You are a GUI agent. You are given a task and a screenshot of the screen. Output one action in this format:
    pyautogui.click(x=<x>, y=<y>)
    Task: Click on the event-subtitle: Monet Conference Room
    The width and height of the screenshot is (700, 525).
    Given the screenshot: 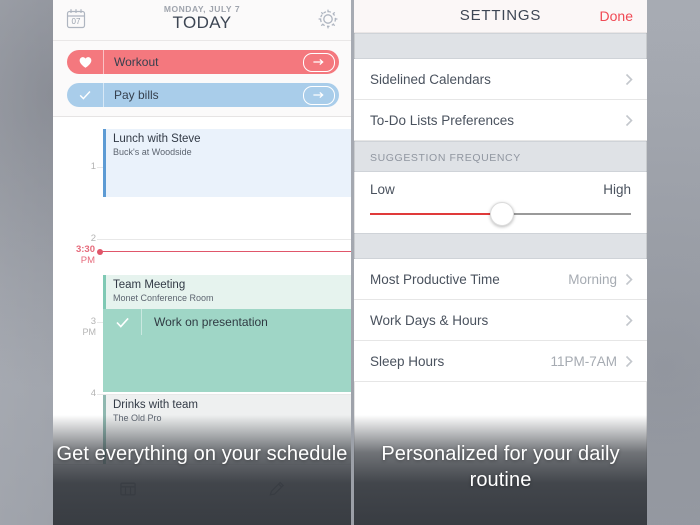 What is the action you would take?
    pyautogui.click(x=163, y=298)
    